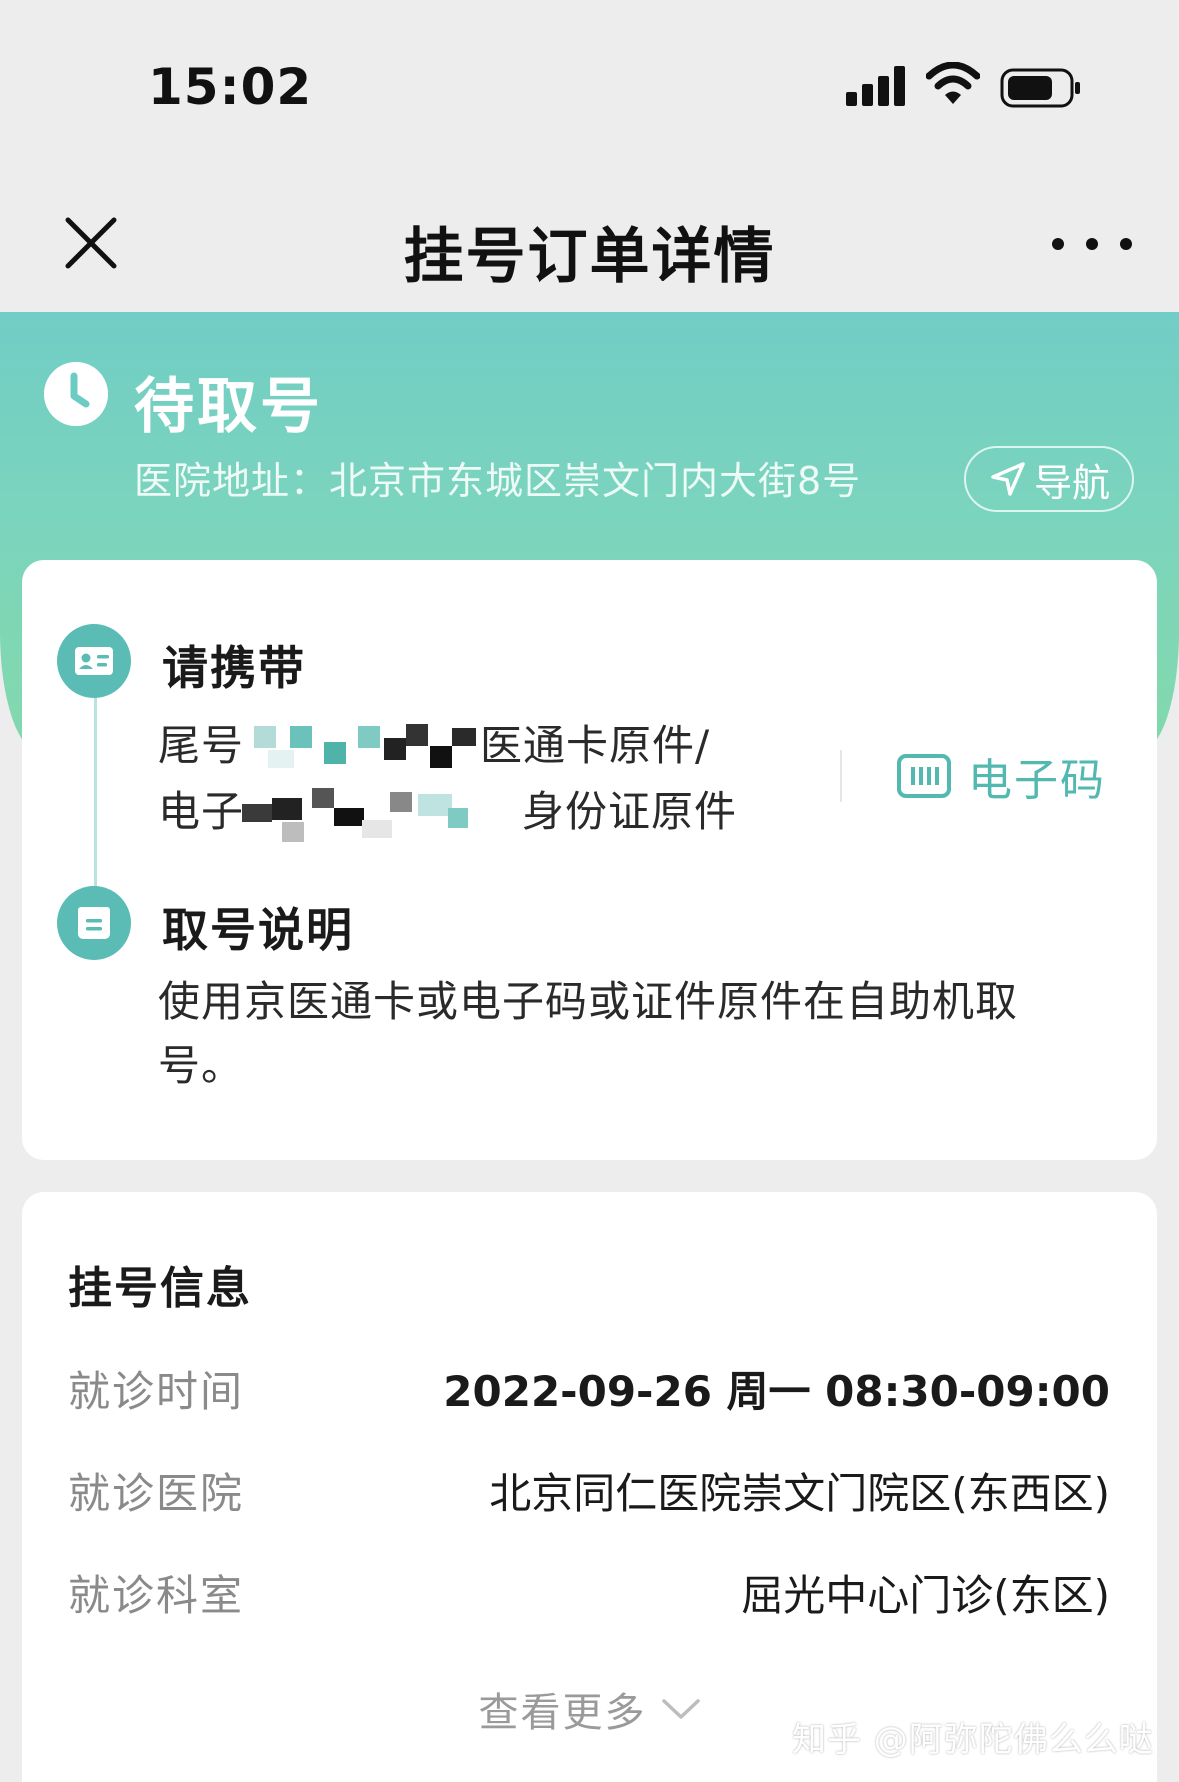 The width and height of the screenshot is (1179, 1782). Describe the element at coordinates (589, 257) in the screenshot. I see `page-title: 挂号订单详情` at that location.